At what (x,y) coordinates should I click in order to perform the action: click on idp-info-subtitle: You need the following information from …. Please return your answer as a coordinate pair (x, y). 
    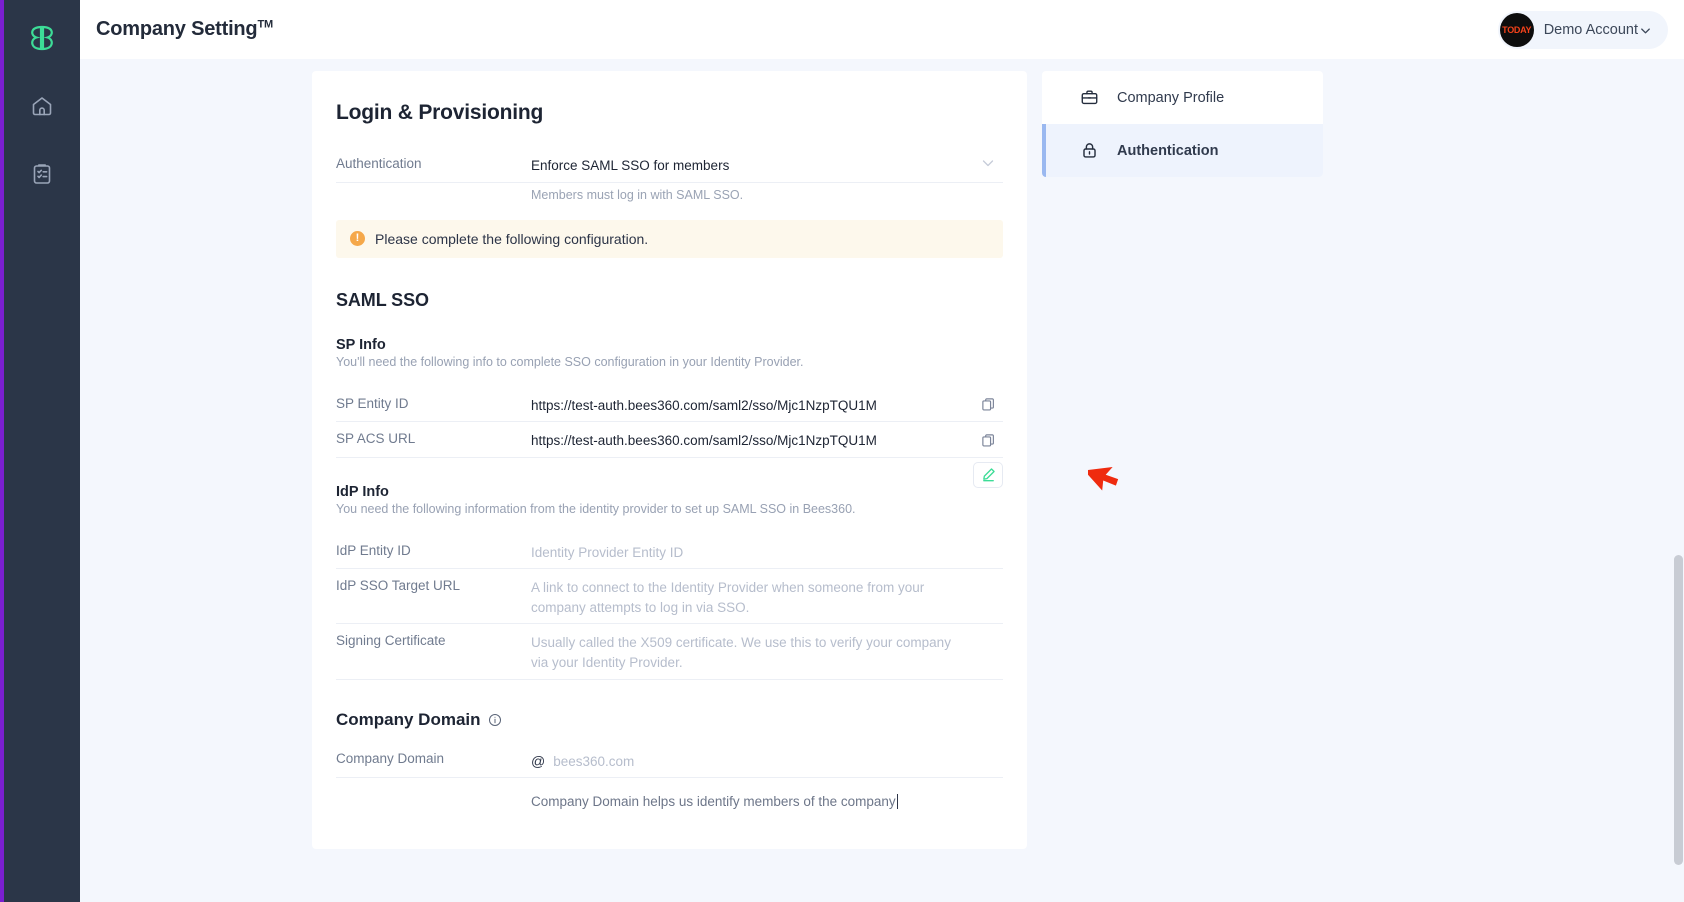
    Looking at the image, I should click on (596, 508).